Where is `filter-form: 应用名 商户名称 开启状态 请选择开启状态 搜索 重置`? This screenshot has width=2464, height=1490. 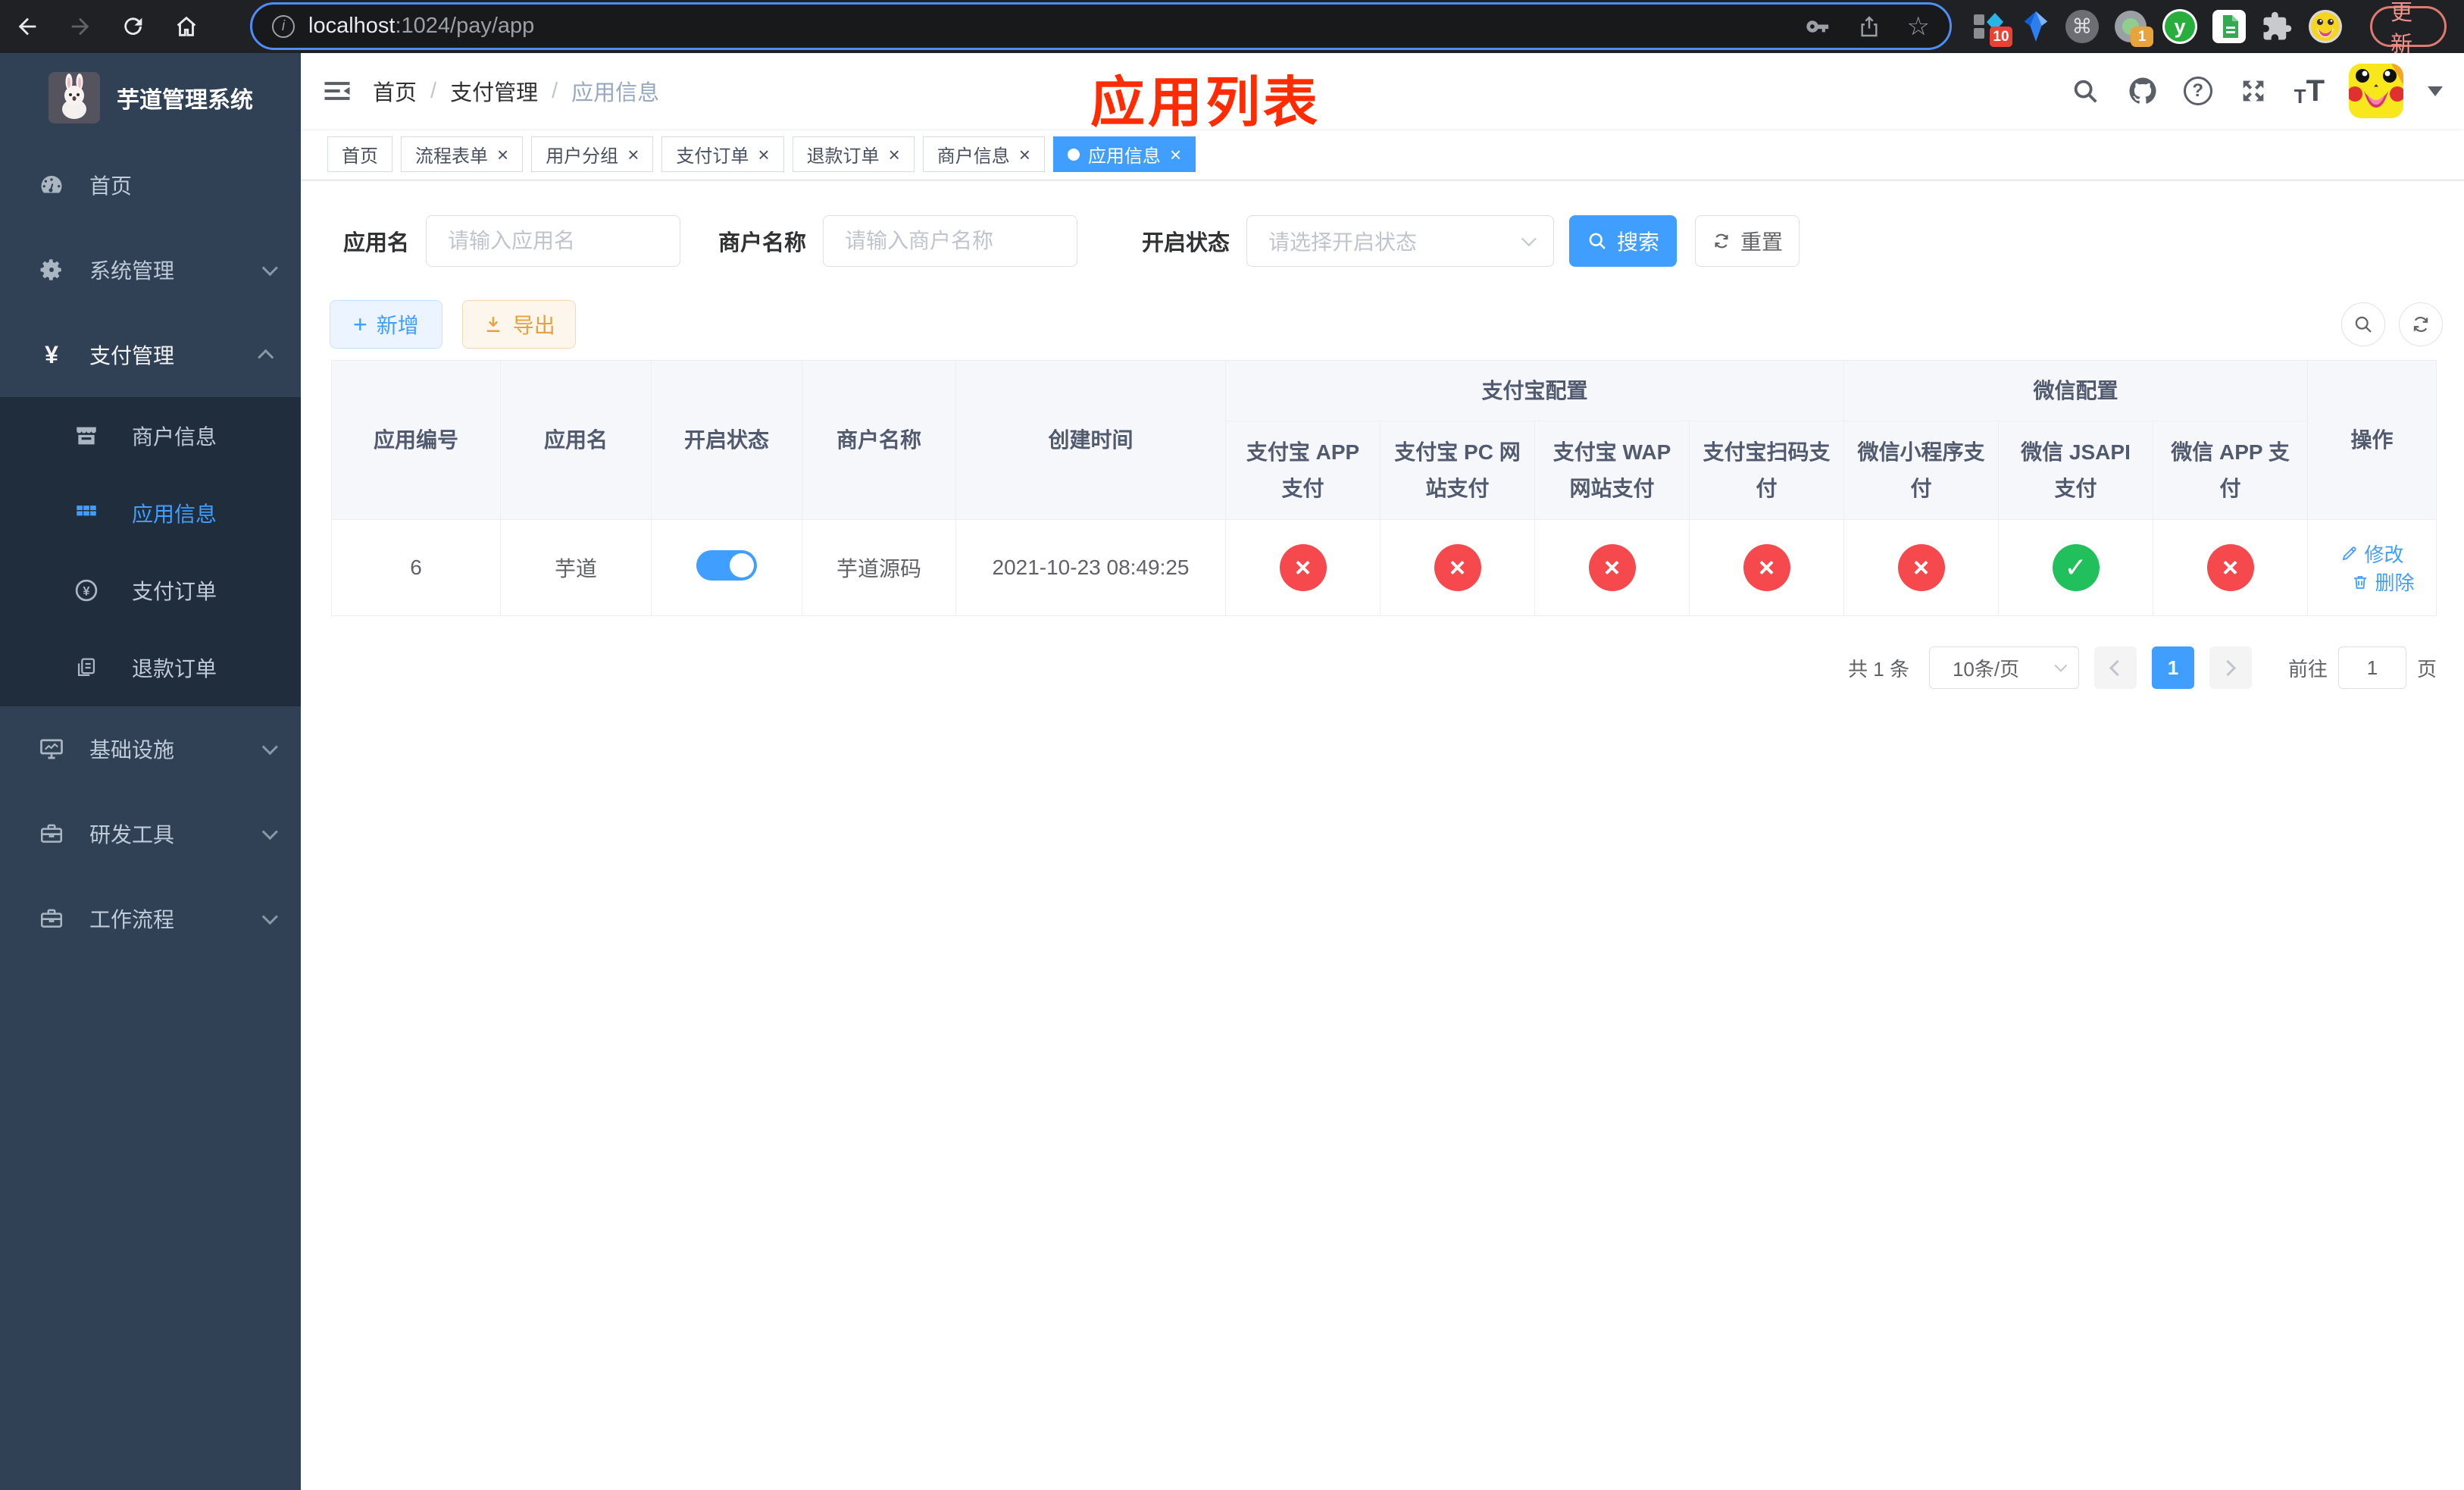 filter-form: 应用名 商户名称 开启状态 请选择开启状态 搜索 重置 is located at coordinates (1388, 241).